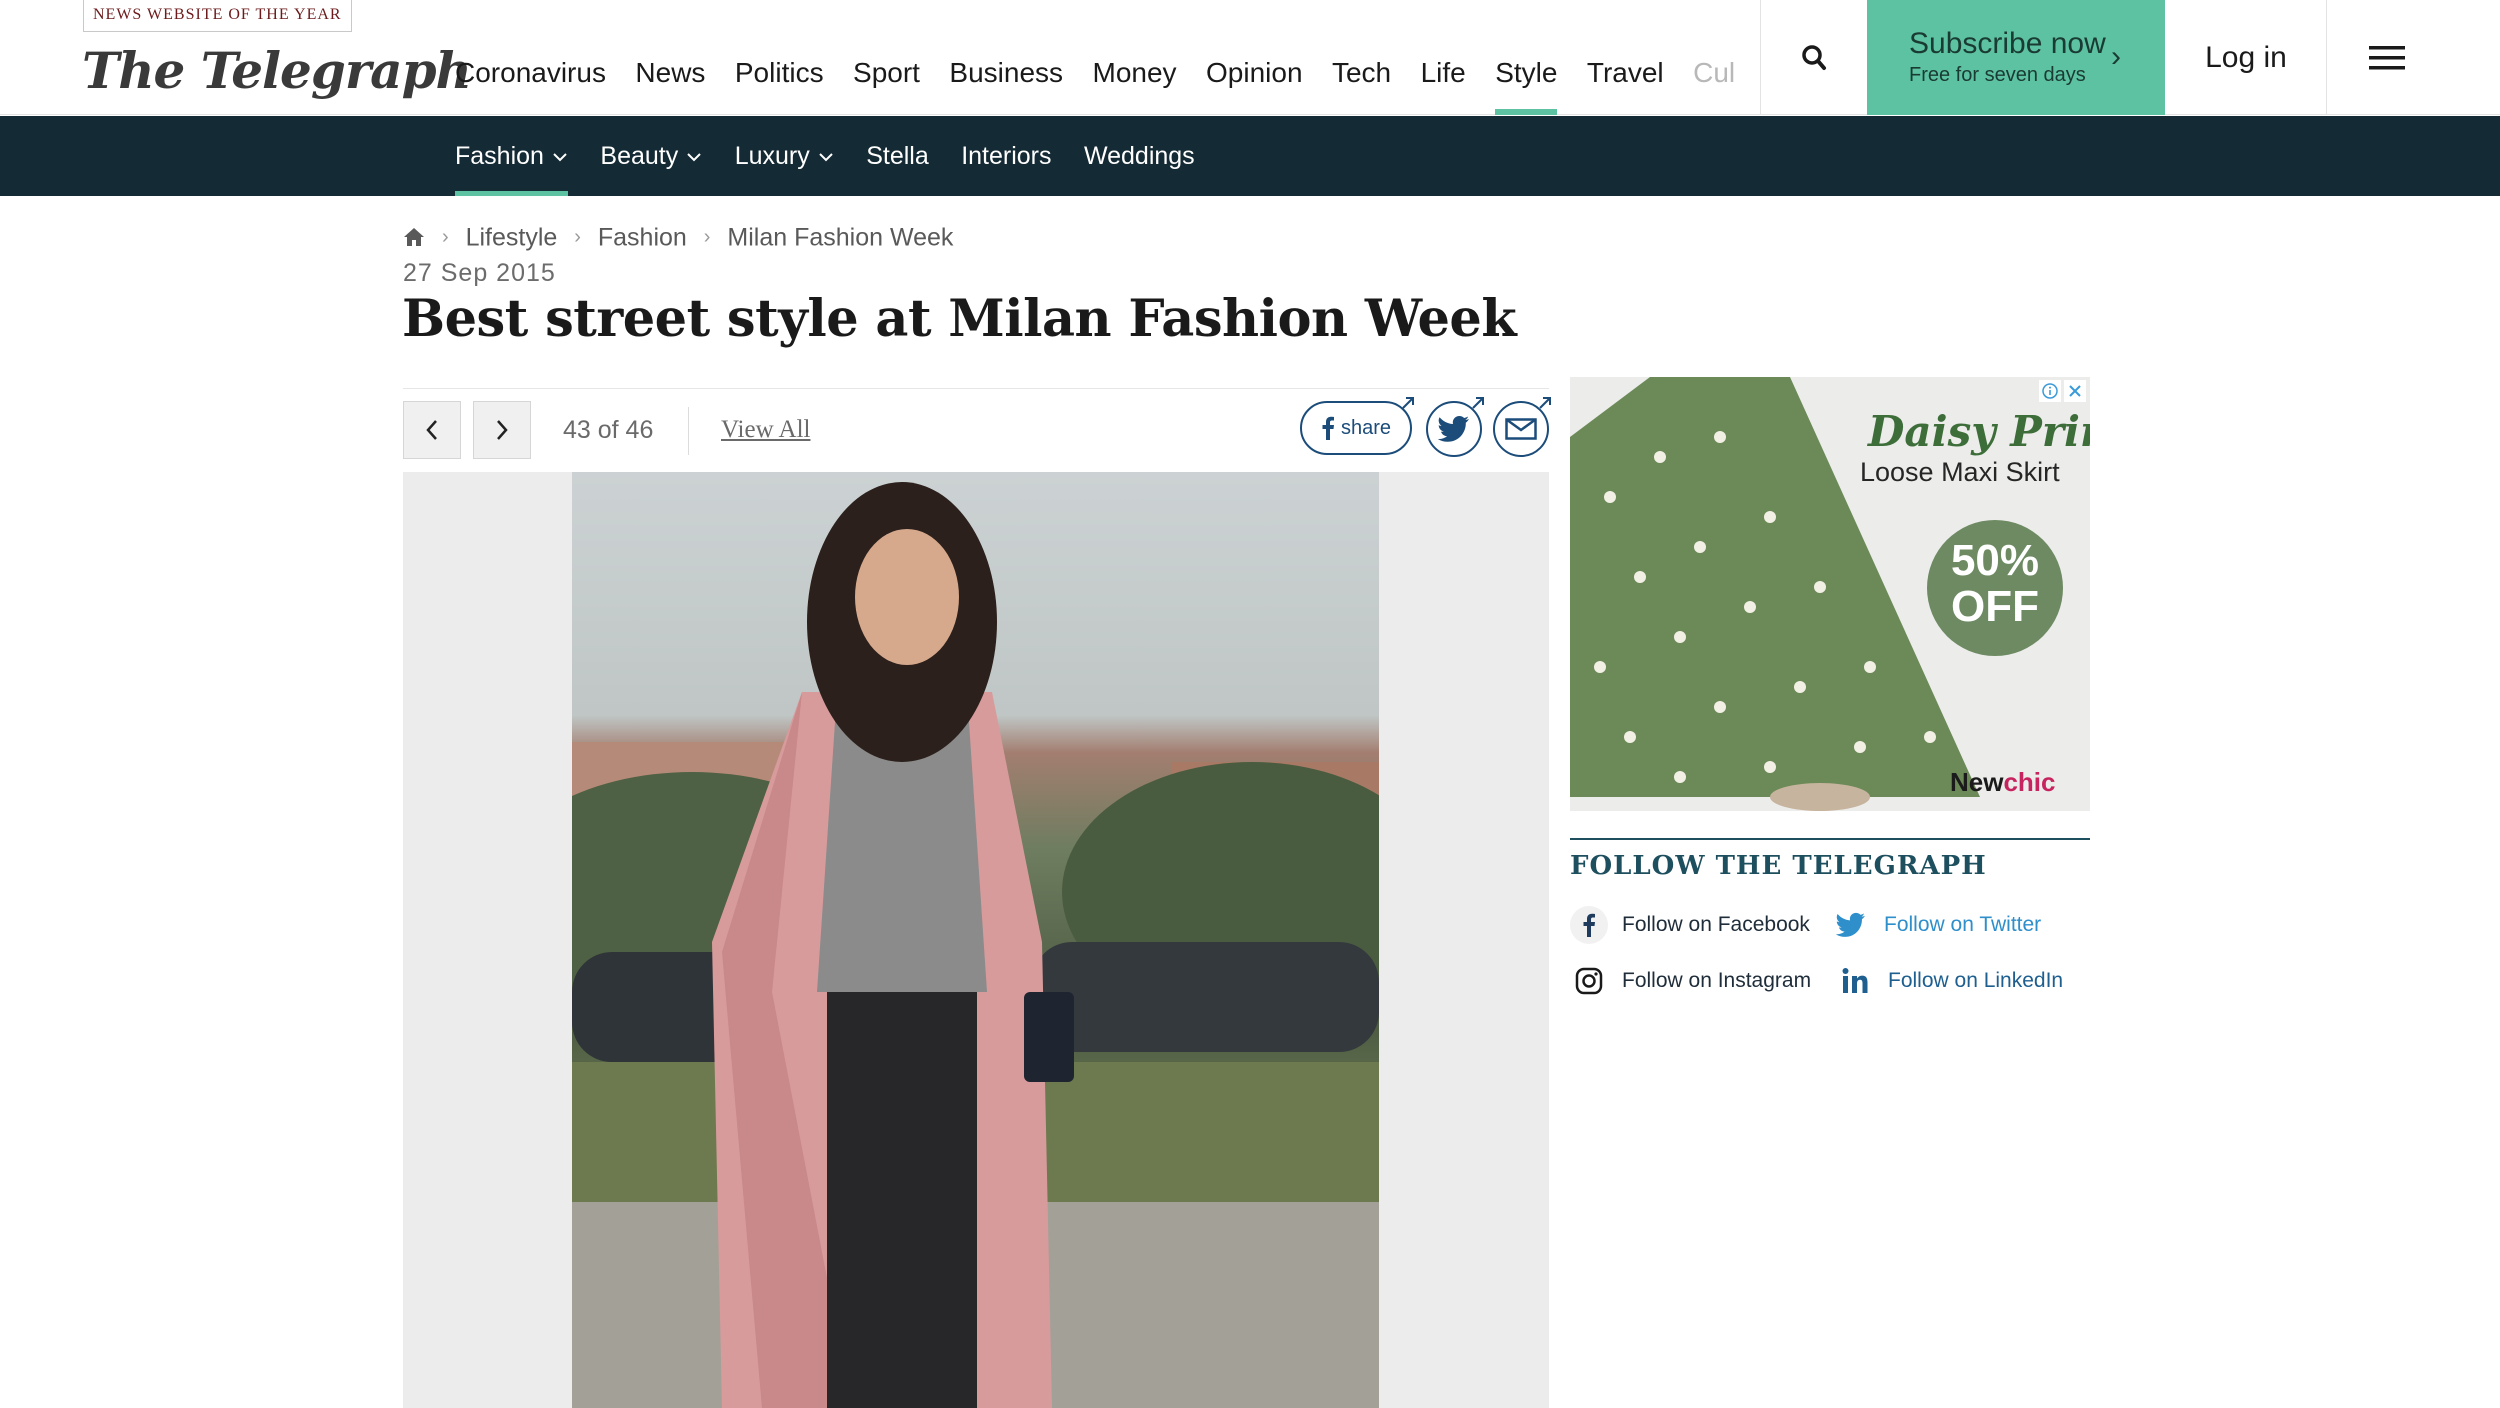  What do you see at coordinates (1135, 57) in the screenshot?
I see `nav-item-money: Money` at bounding box center [1135, 57].